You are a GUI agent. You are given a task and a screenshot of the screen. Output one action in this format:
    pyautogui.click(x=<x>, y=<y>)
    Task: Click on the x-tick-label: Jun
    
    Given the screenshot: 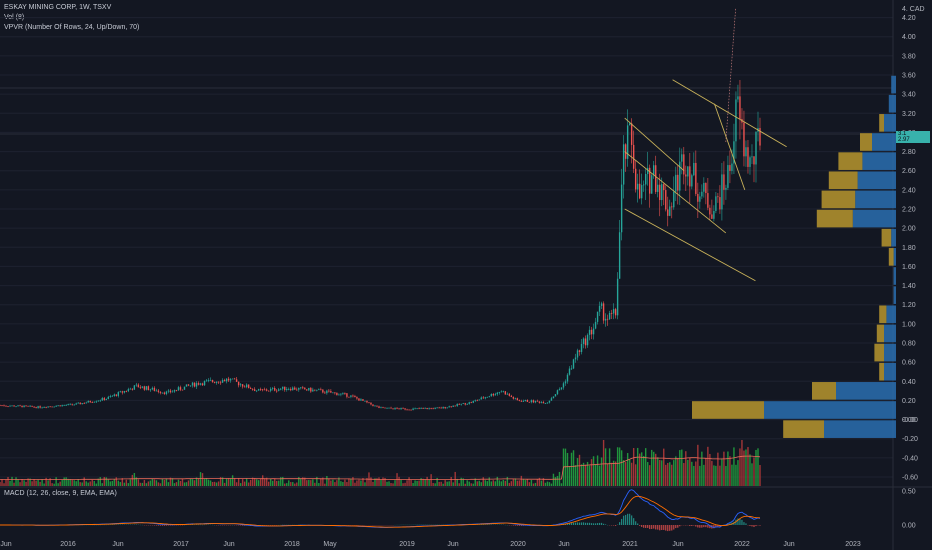 What is the action you would take?
    pyautogui.click(x=677, y=544)
    